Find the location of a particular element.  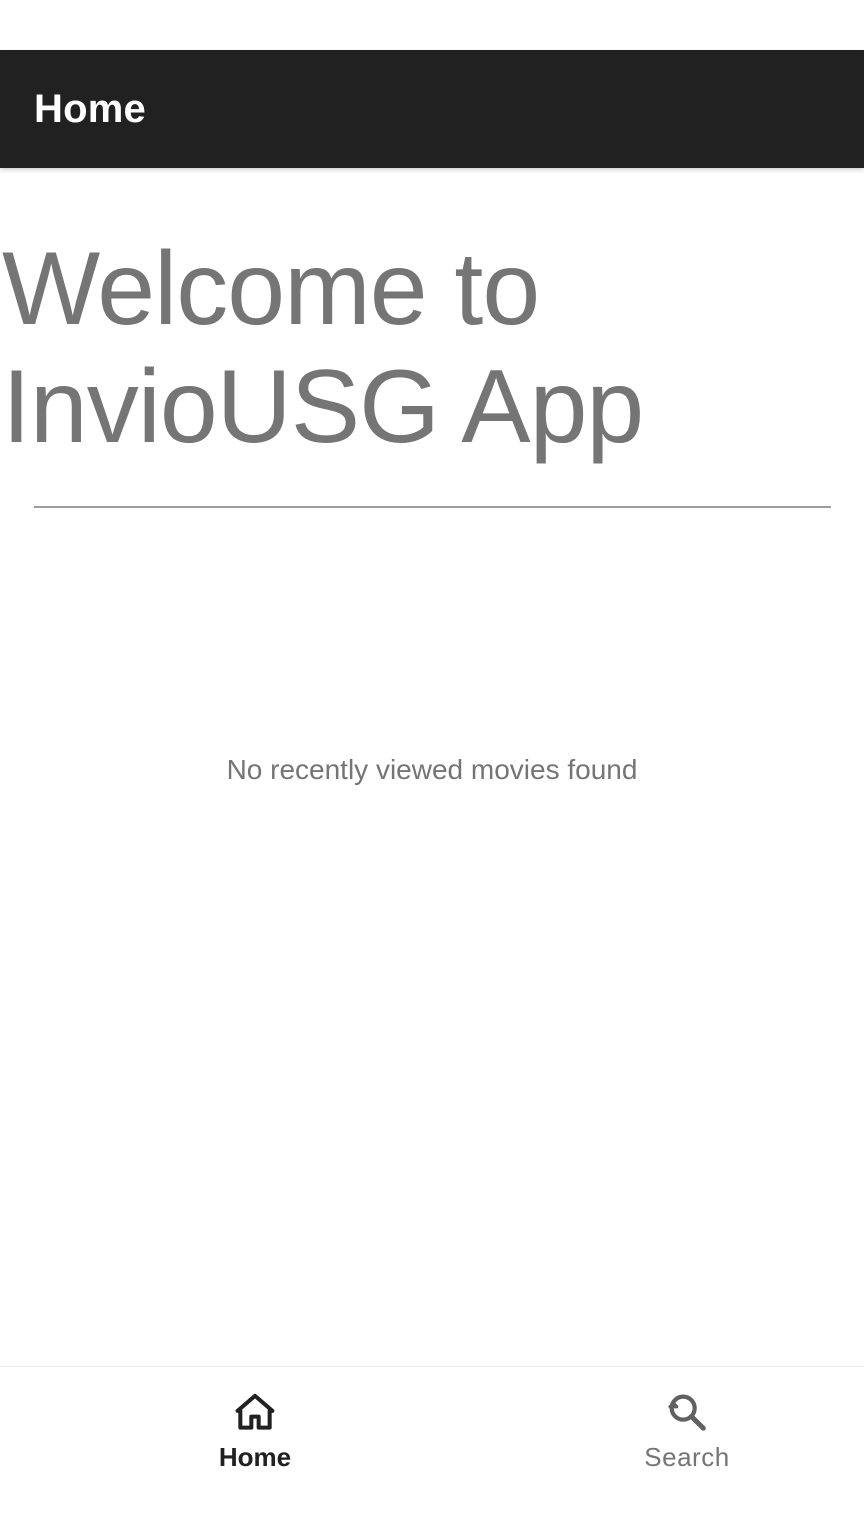

nav-label-search: Search is located at coordinates (687, 1457).